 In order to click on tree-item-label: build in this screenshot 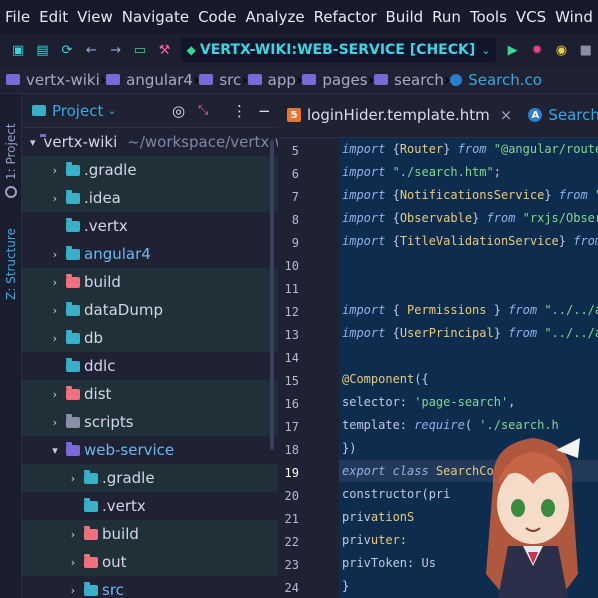, I will do `click(102, 282)`.